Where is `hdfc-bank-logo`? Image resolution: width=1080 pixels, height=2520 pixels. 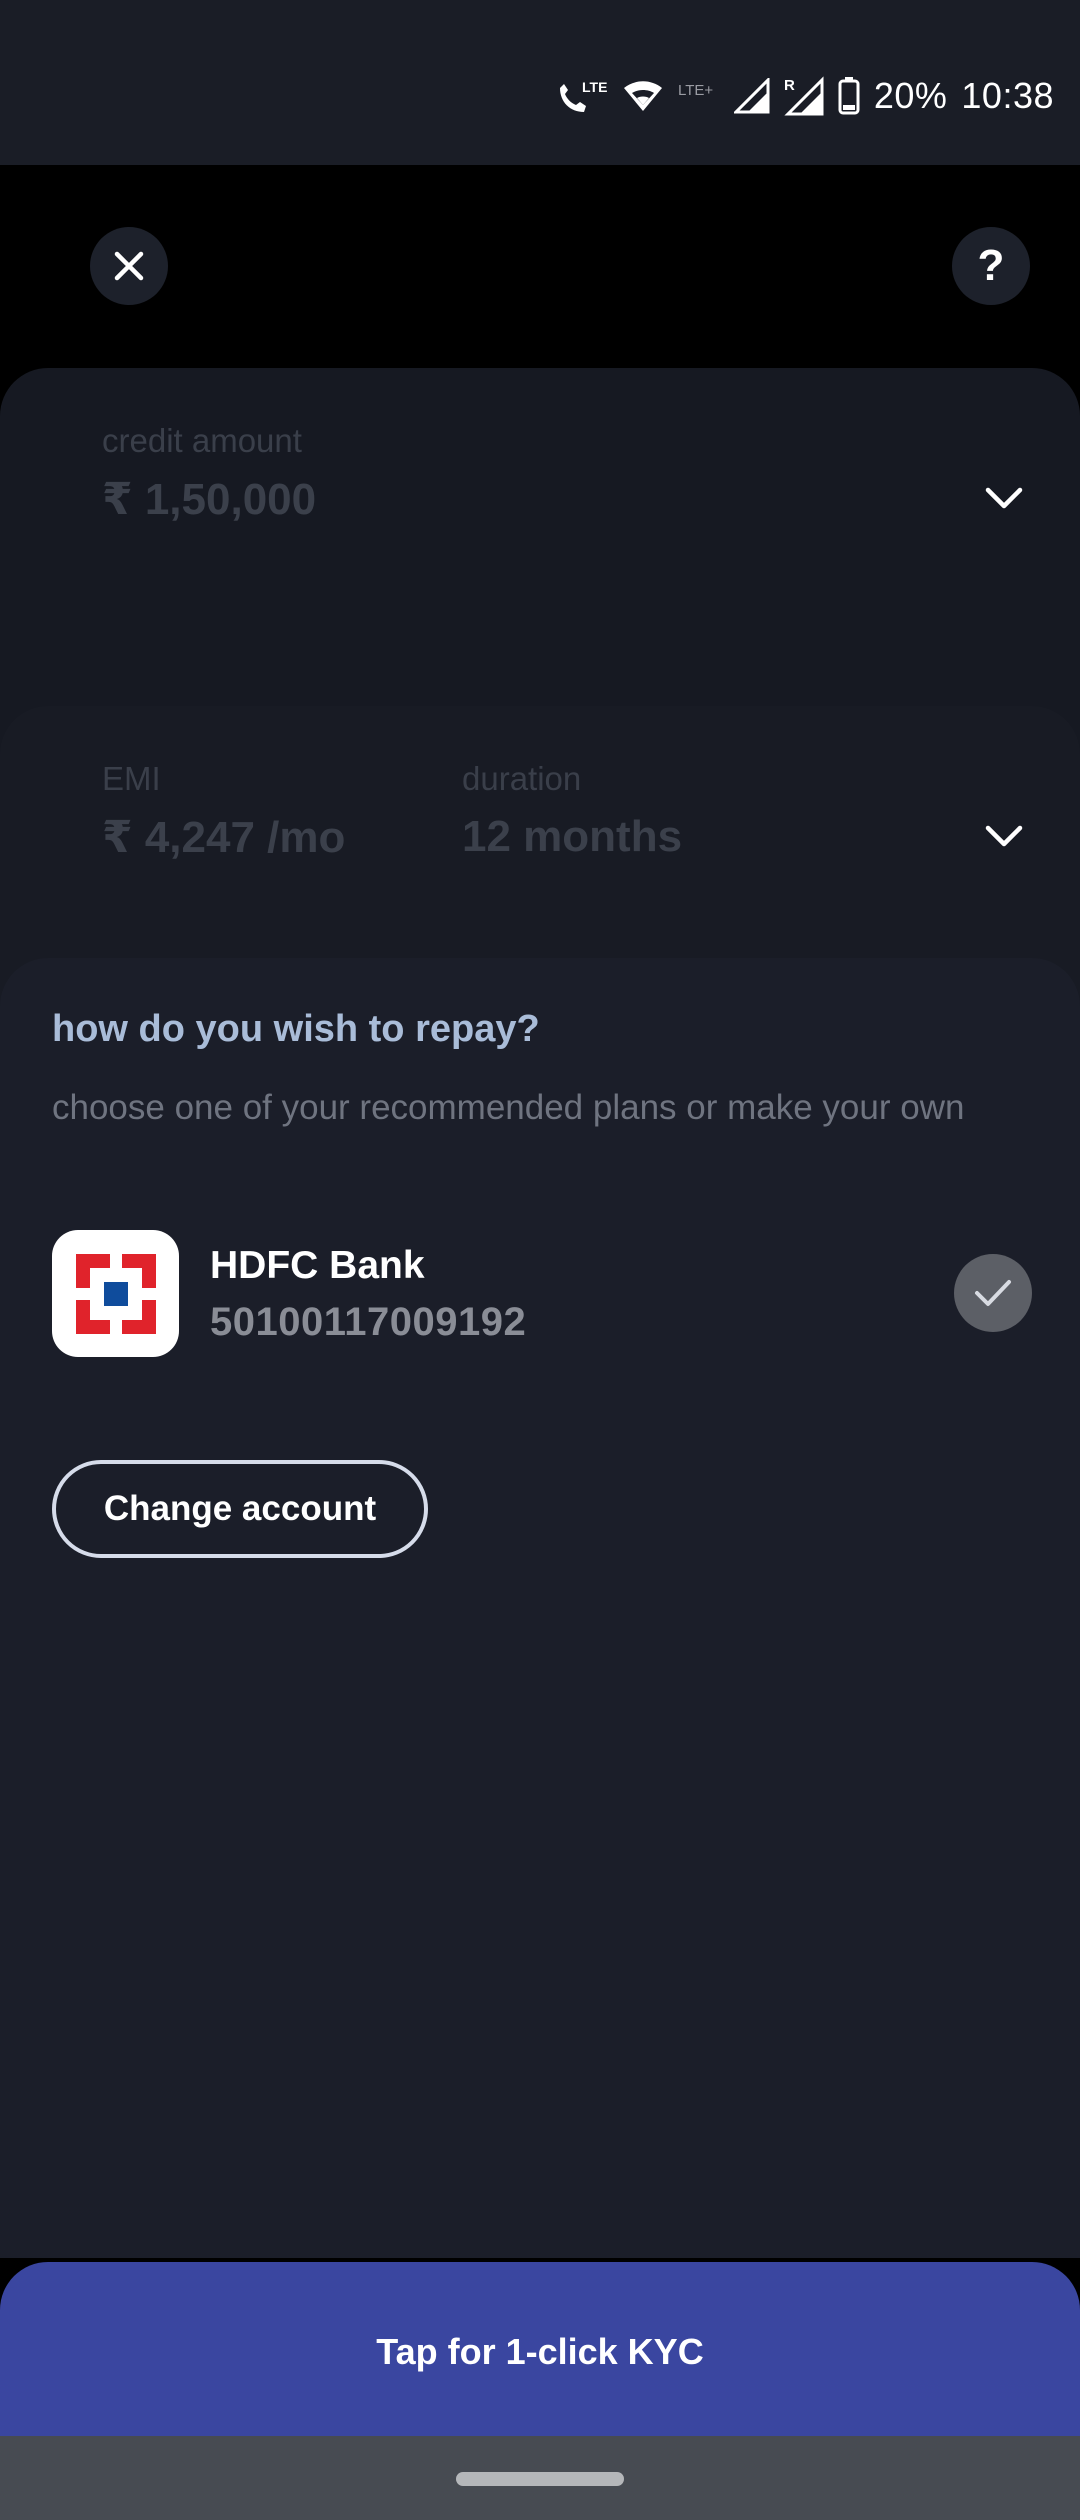 hdfc-bank-logo is located at coordinates (115, 1293).